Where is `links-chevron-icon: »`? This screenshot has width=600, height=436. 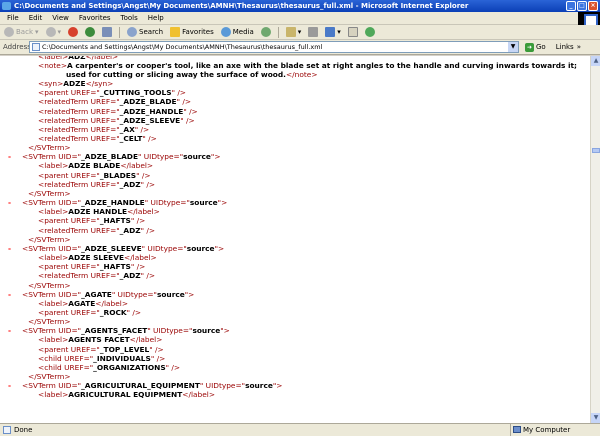 links-chevron-icon: » is located at coordinates (579, 47).